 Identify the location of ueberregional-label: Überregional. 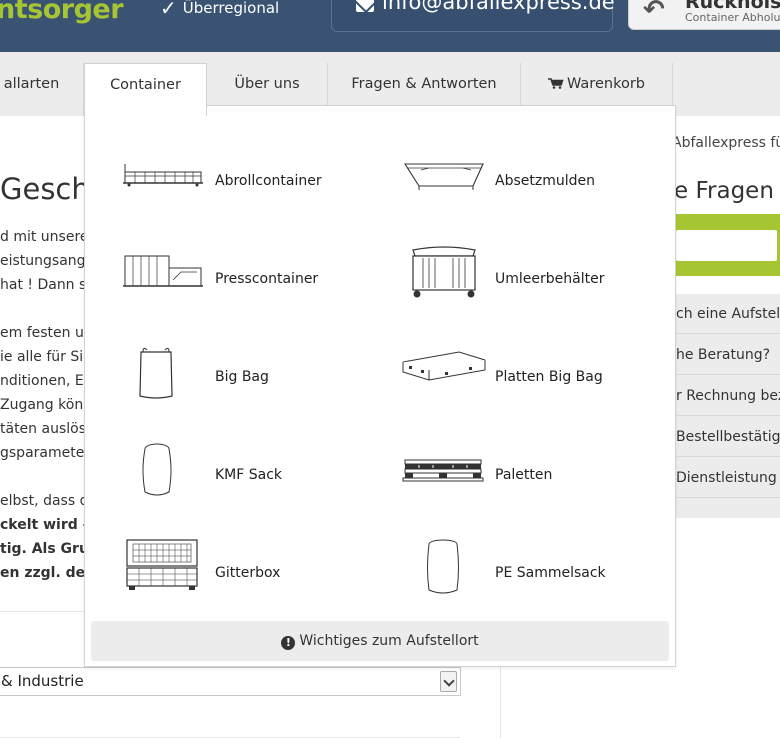
(231, 8).